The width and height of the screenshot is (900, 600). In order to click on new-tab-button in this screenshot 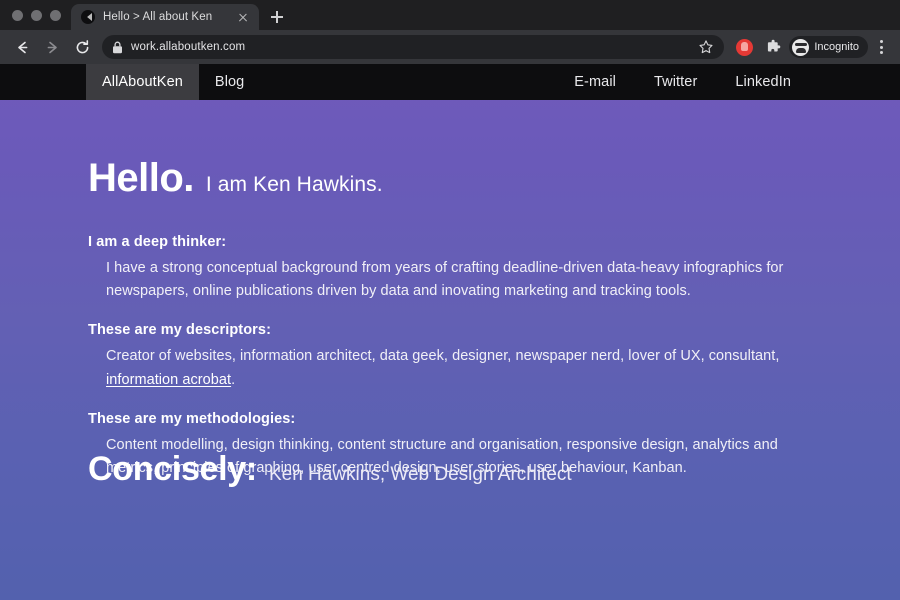, I will do `click(277, 17)`.